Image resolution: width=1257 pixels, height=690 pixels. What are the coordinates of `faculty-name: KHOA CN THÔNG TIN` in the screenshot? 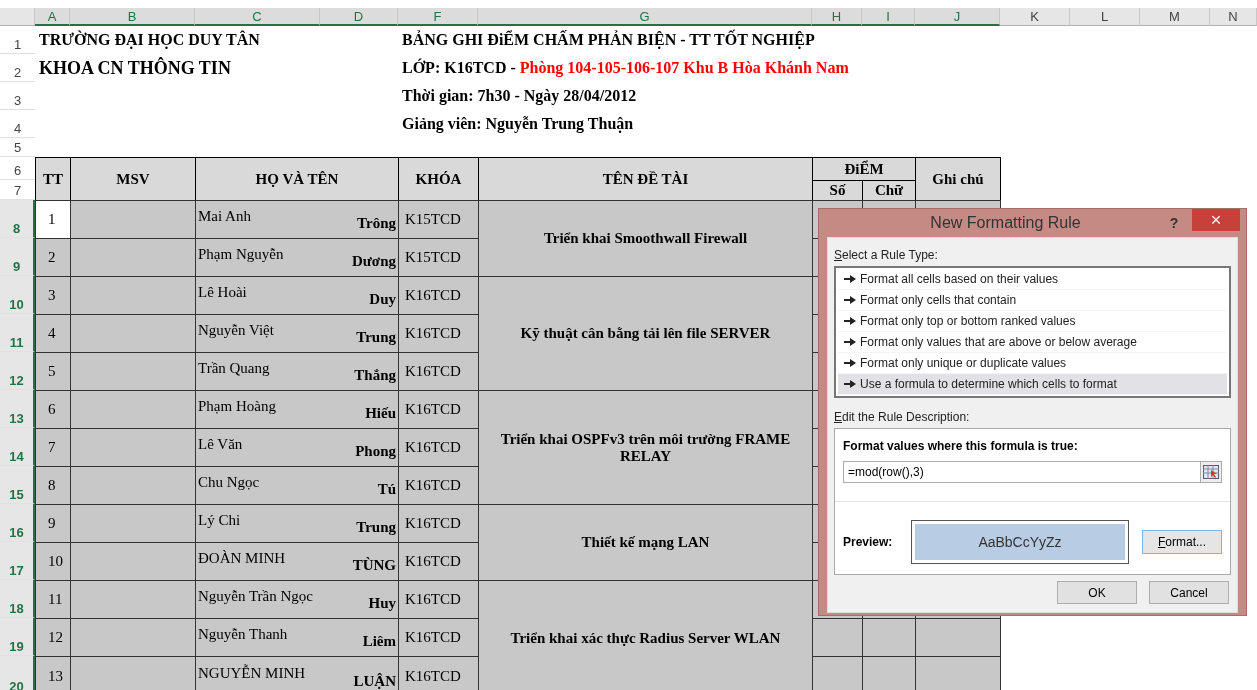 It's located at (135, 68).